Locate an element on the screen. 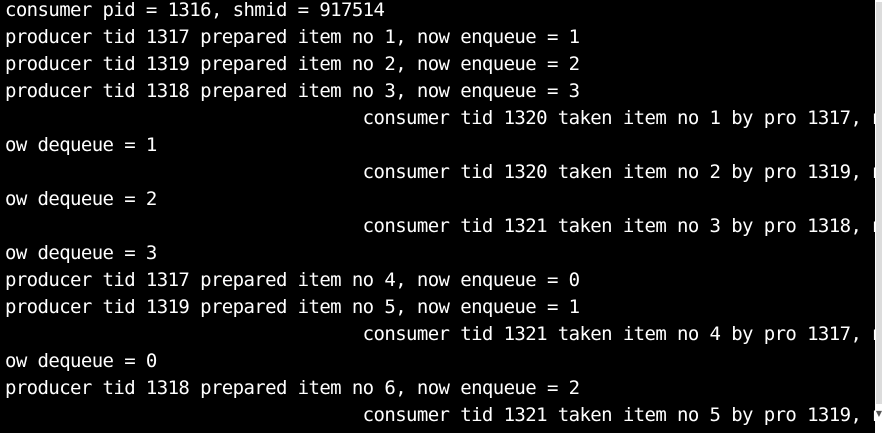 This screenshot has height=433, width=883. terminal-line: ow dequeue = 0 is located at coordinates (81, 361).